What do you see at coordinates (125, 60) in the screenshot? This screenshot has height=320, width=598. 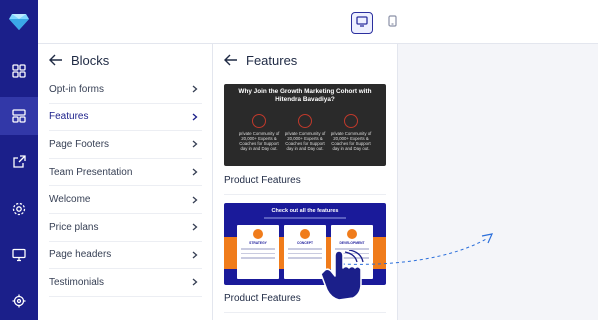 I see `blocks-header: Blocks` at bounding box center [125, 60].